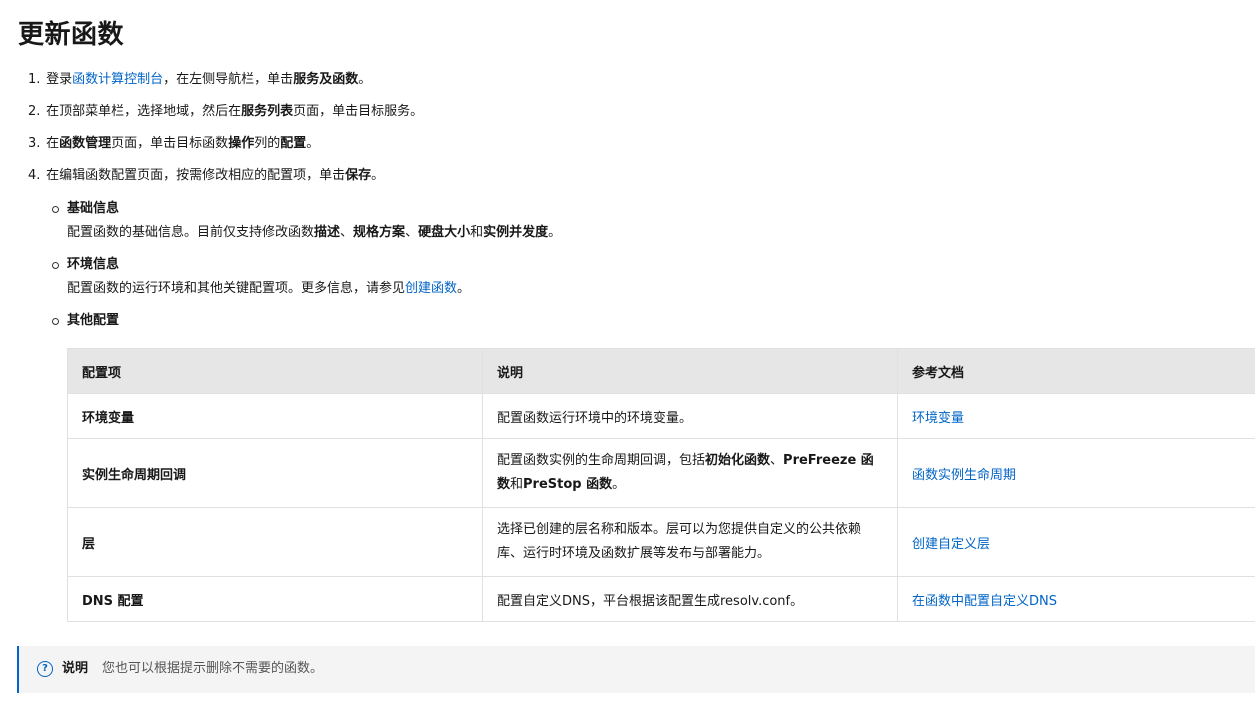  I want to click on custom-layer-link: 创建自定义层, so click(951, 544).